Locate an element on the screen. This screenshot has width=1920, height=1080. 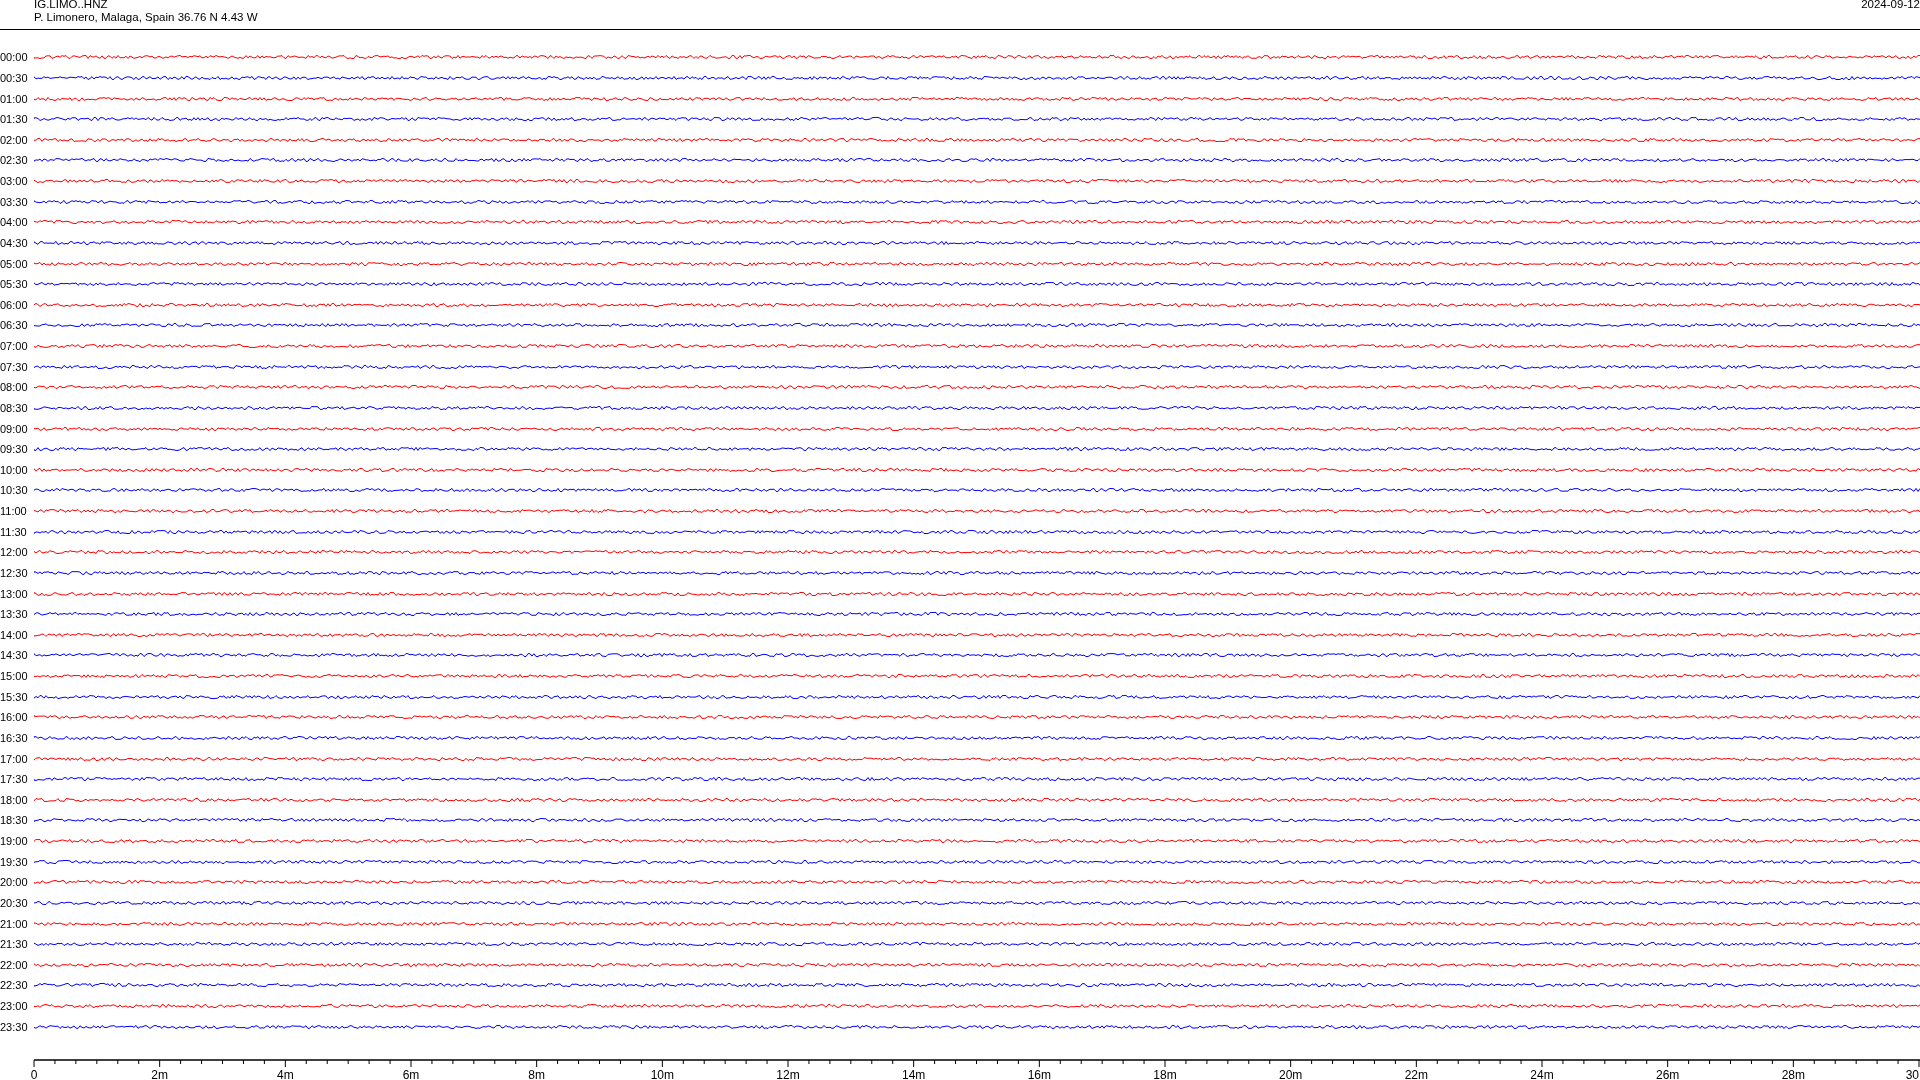
time-label: 22:00 is located at coordinates (14, 964).